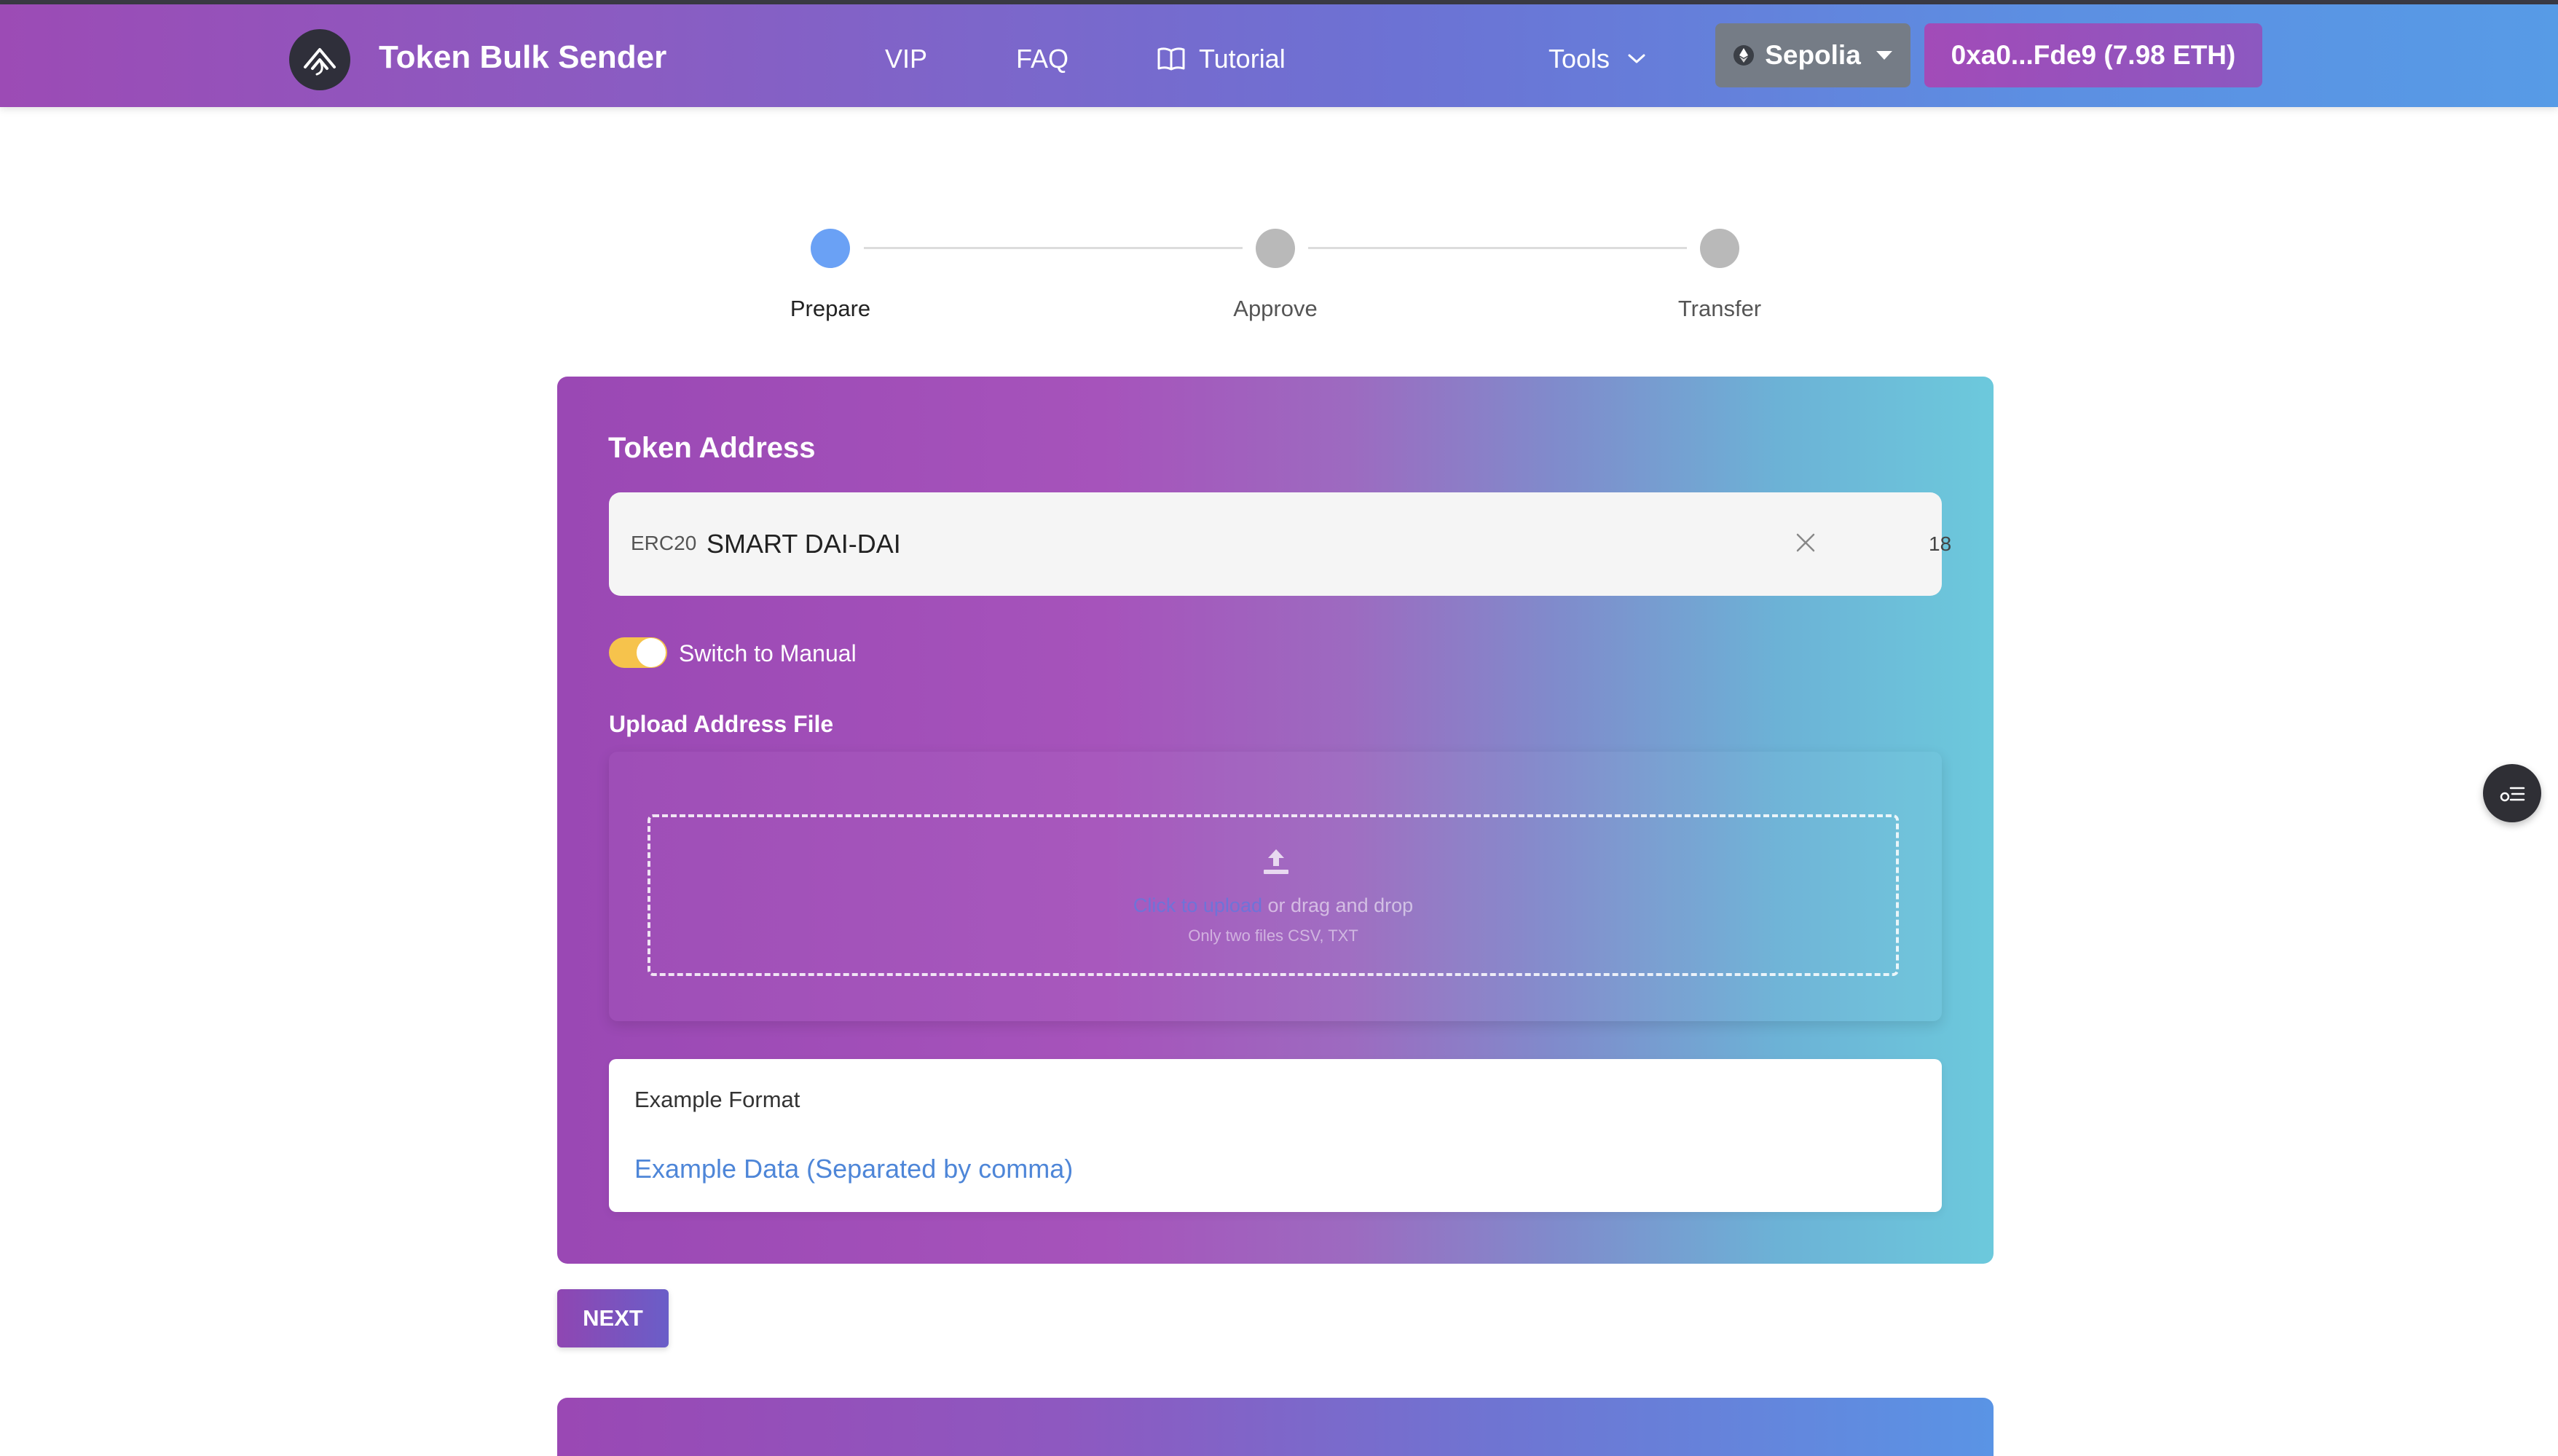 The image size is (2558, 1456). What do you see at coordinates (721, 724) in the screenshot?
I see `upload-address-file-label: Upload Address File` at bounding box center [721, 724].